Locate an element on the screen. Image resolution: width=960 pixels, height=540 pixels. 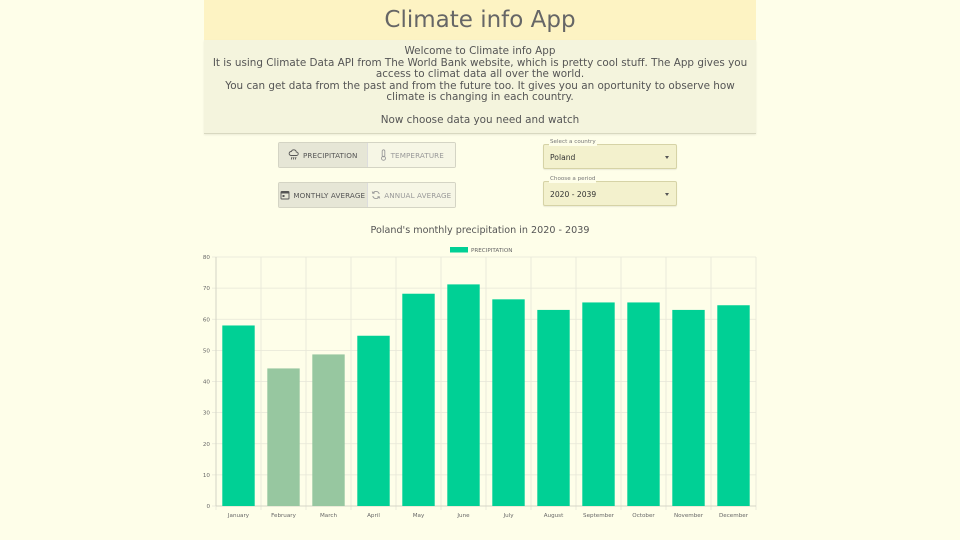
legend-swatch is located at coordinates (459, 250).